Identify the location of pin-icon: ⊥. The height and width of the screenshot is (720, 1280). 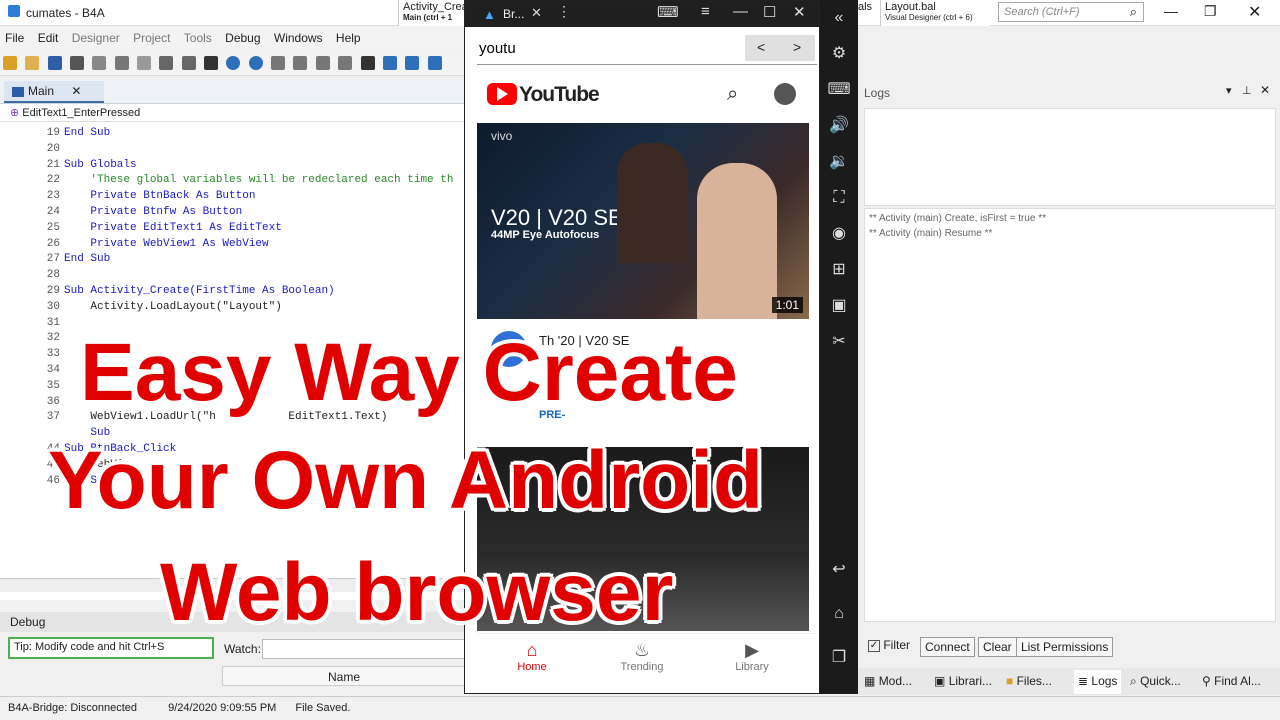
(1247, 90).